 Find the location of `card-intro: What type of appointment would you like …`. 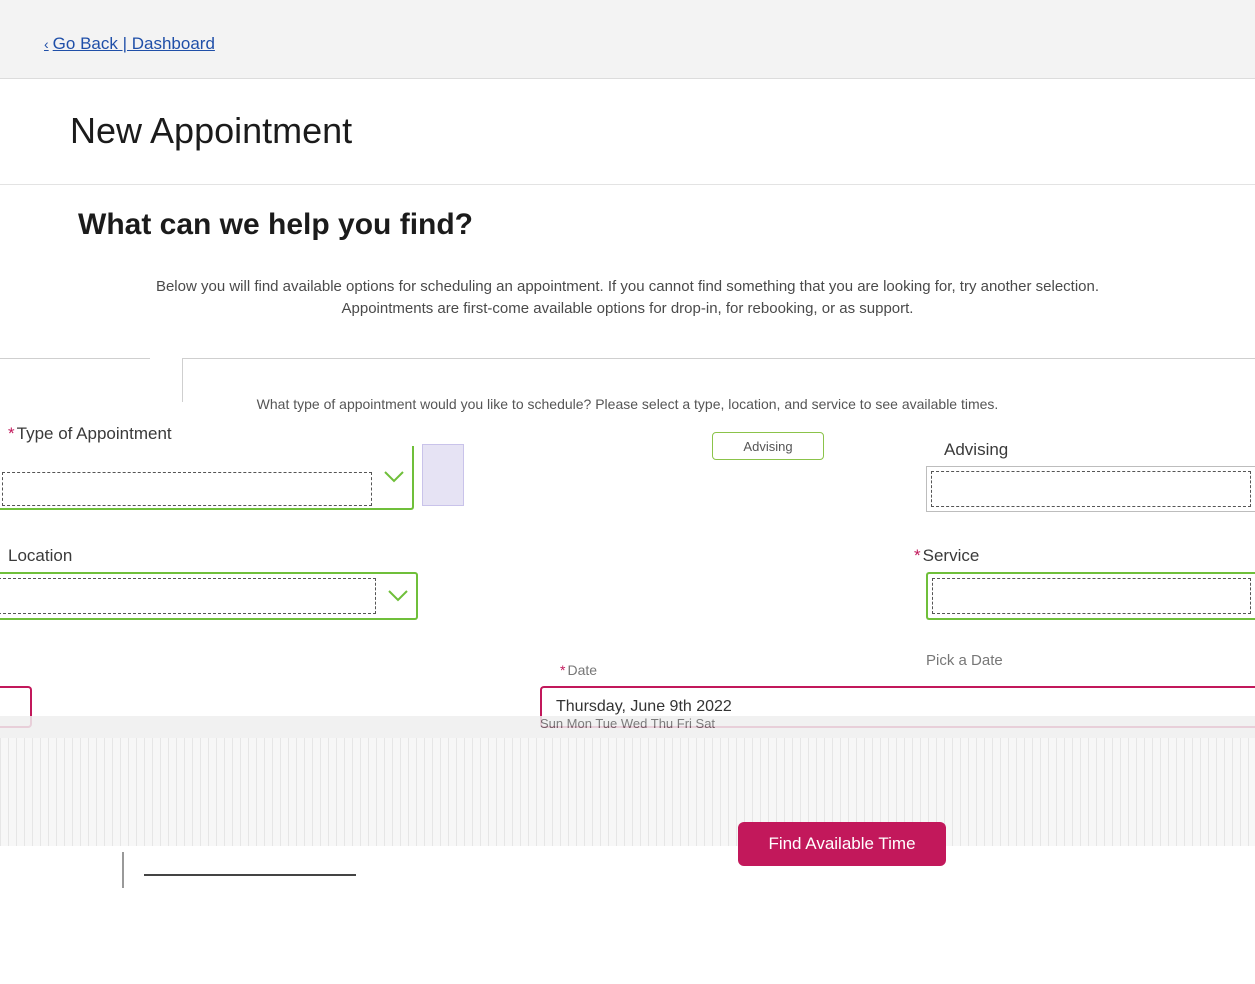

card-intro: What type of appointment would you like … is located at coordinates (627, 404).